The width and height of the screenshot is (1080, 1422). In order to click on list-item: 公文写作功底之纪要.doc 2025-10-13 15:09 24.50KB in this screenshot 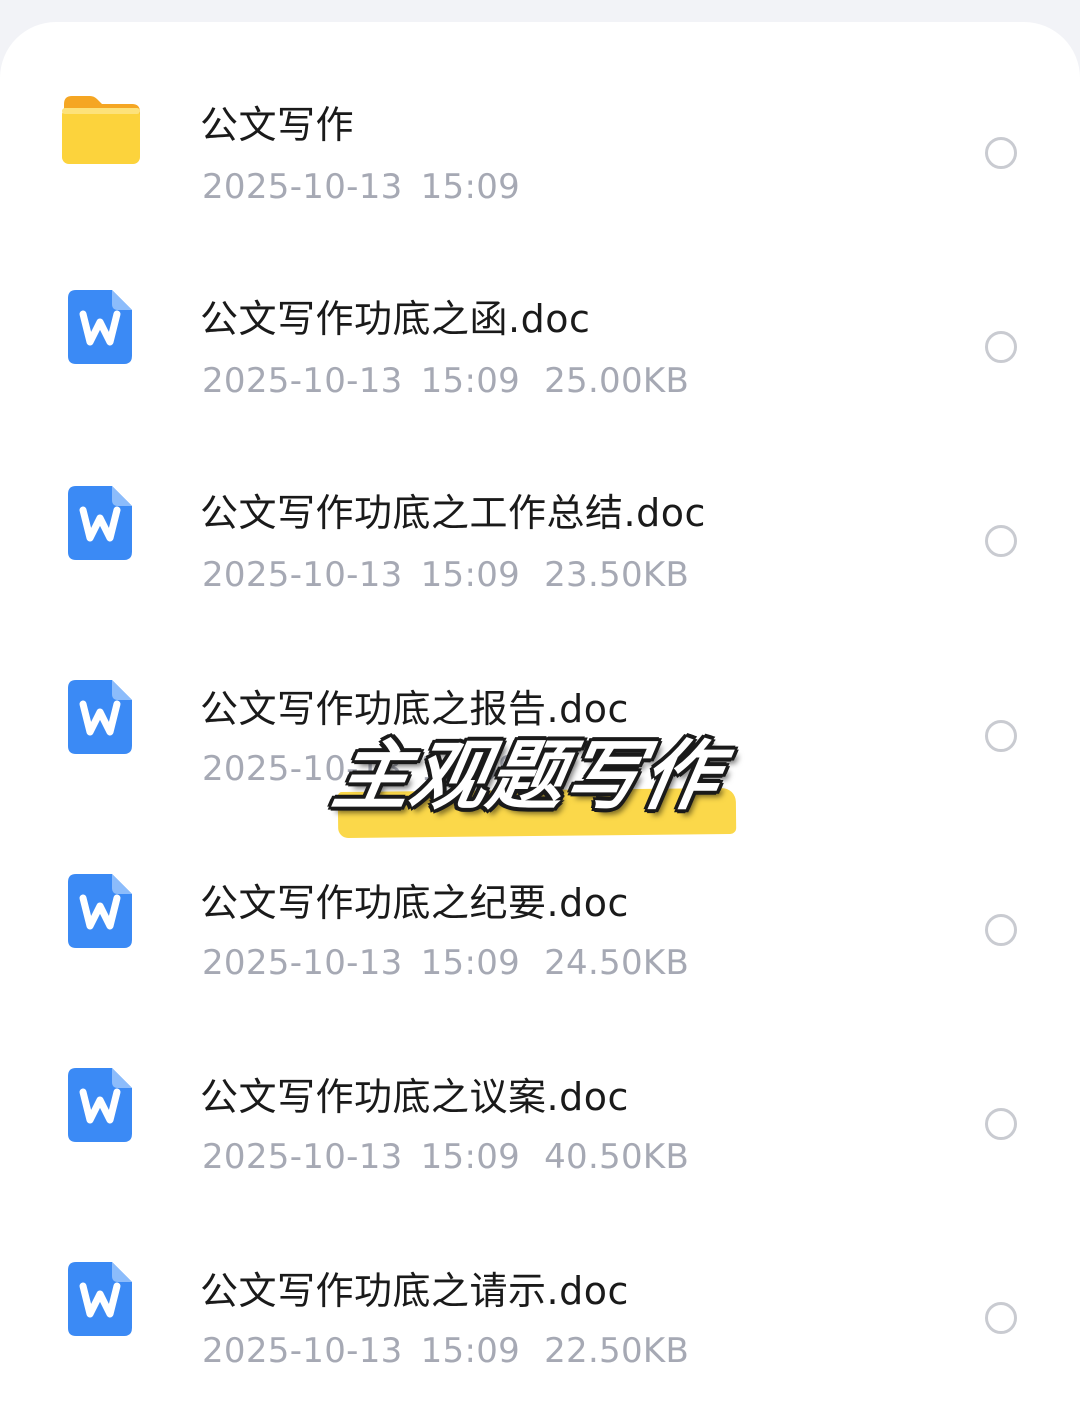, I will do `click(540, 909)`.